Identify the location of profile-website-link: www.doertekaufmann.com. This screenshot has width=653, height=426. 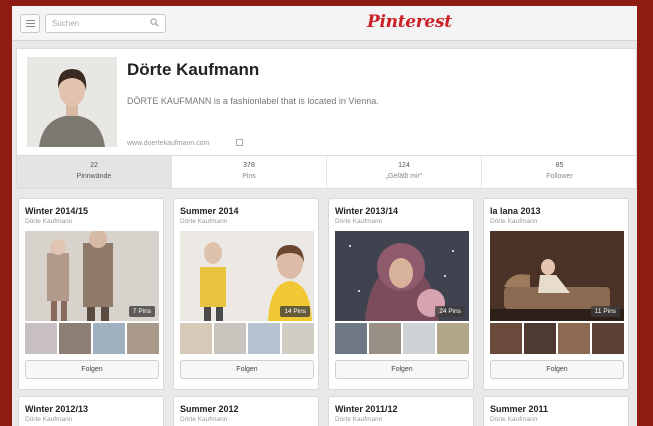
(168, 143).